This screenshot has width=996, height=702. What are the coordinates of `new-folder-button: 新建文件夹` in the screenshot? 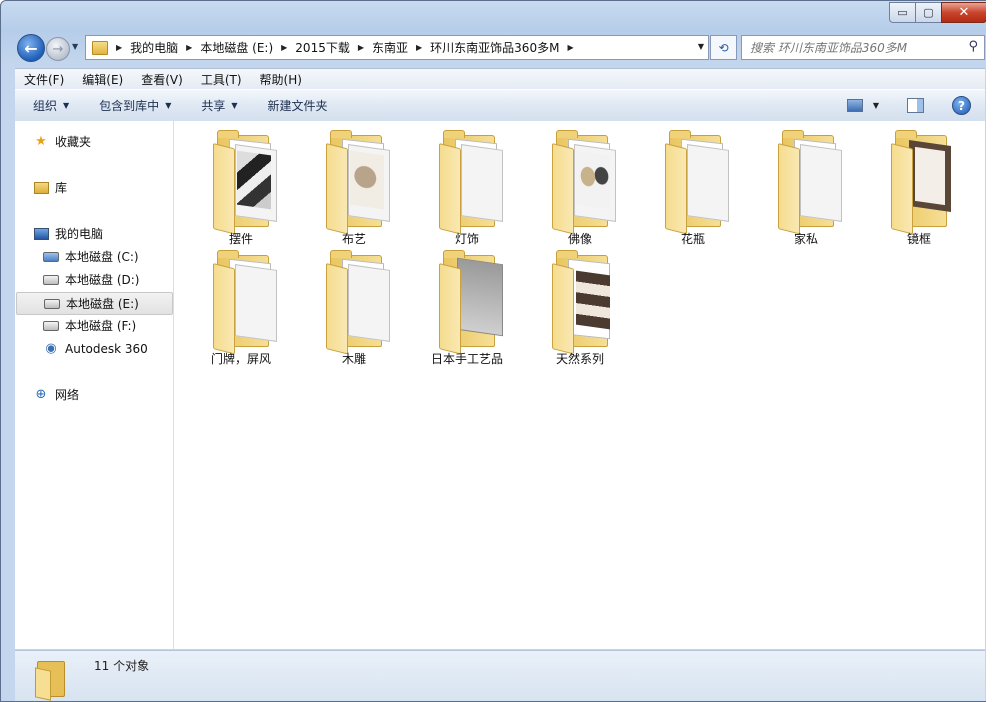 It's located at (298, 105).